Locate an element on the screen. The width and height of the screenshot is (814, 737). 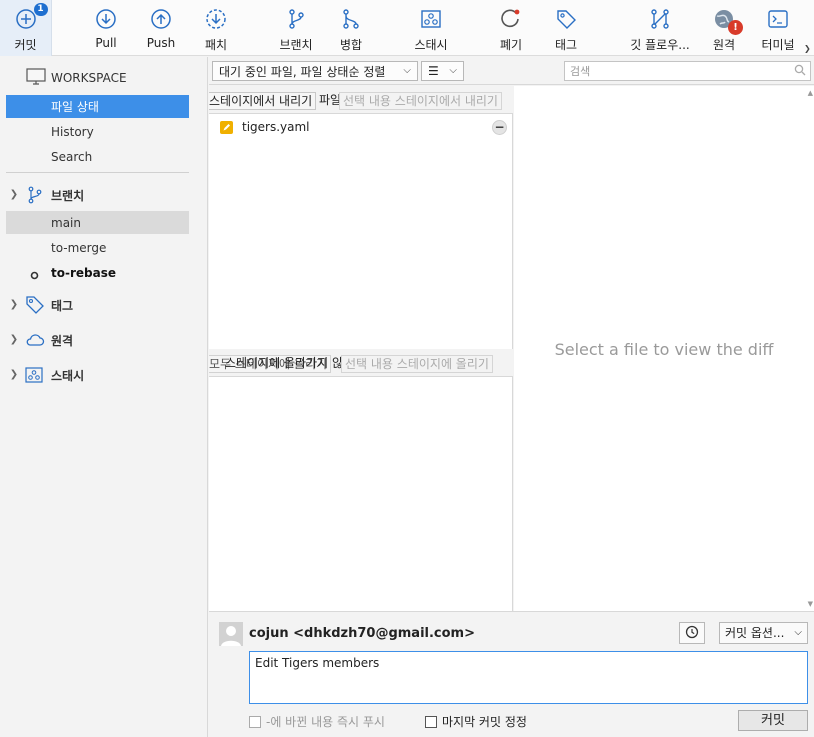
branch-button: 브랜치 is located at coordinates (296, 28).